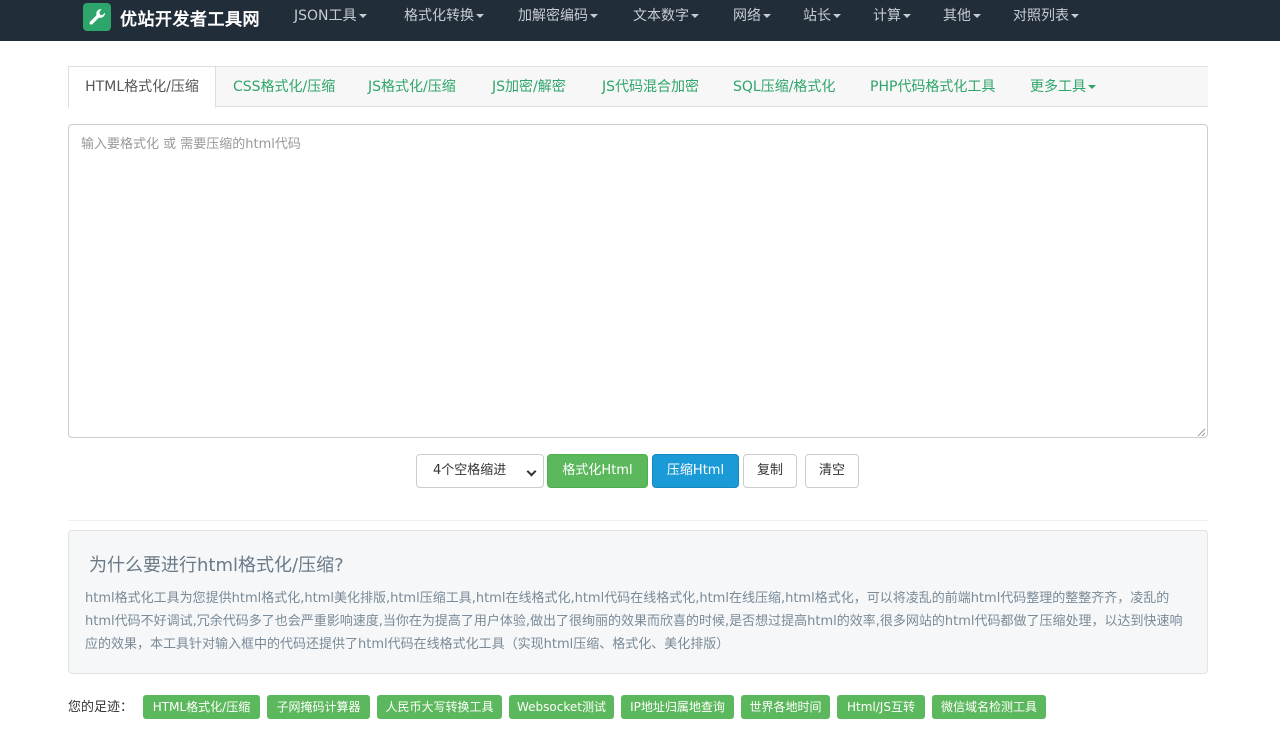  I want to click on tab-html-format: HTML格式化/压缩, so click(142, 87).